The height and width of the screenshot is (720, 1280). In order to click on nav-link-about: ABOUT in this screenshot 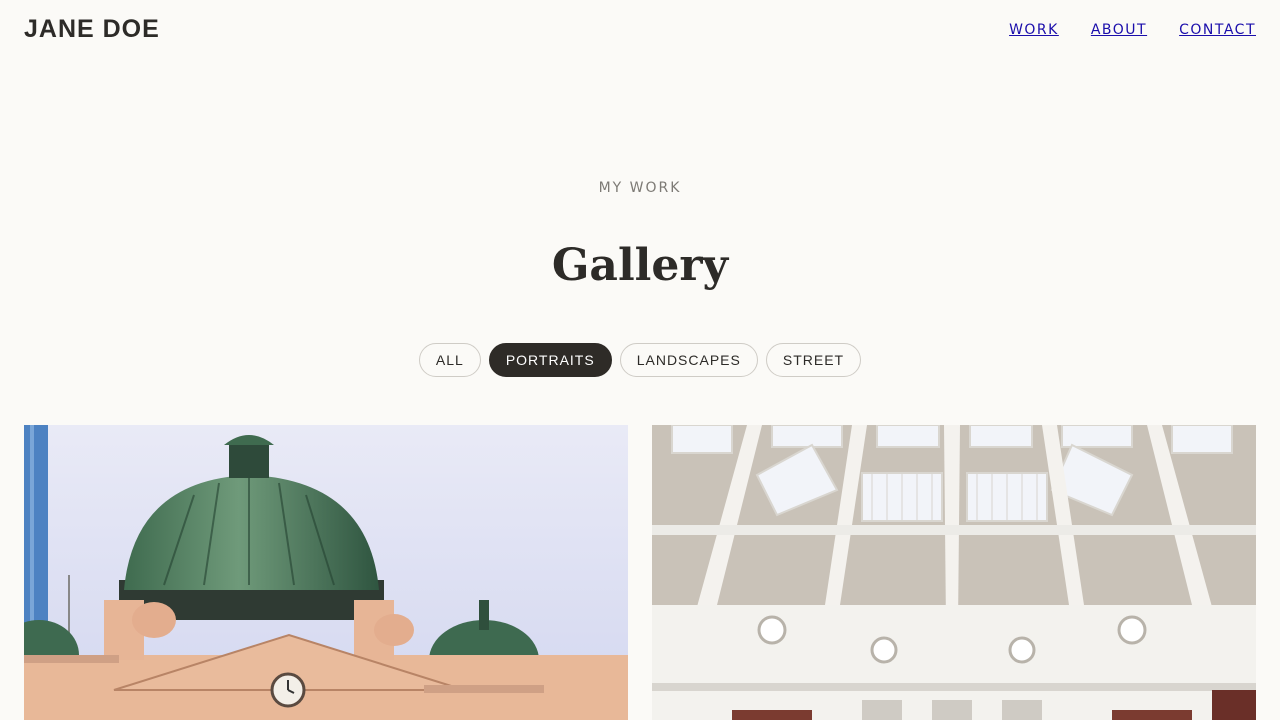, I will do `click(1119, 30)`.